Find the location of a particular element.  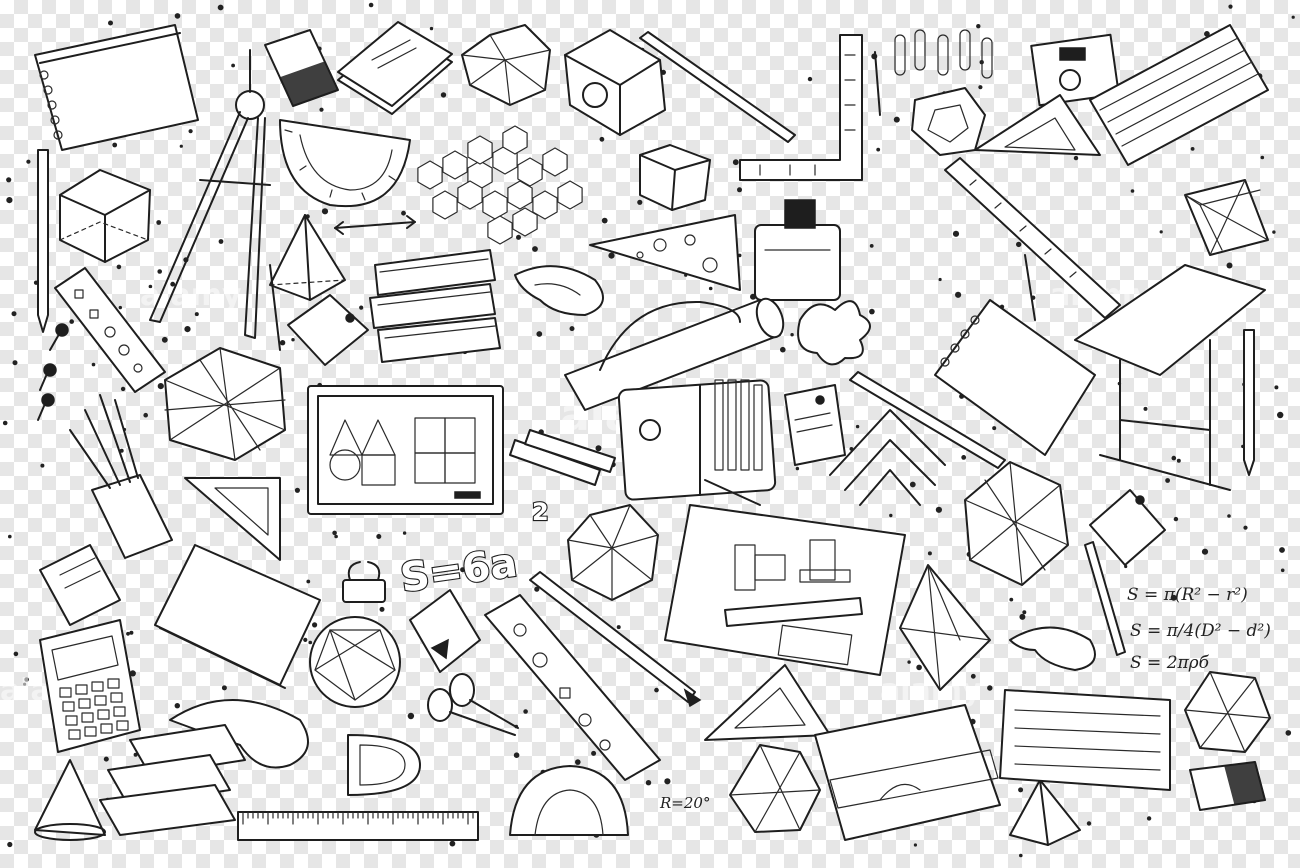

binder-clip-icon is located at coordinates (364, 582).